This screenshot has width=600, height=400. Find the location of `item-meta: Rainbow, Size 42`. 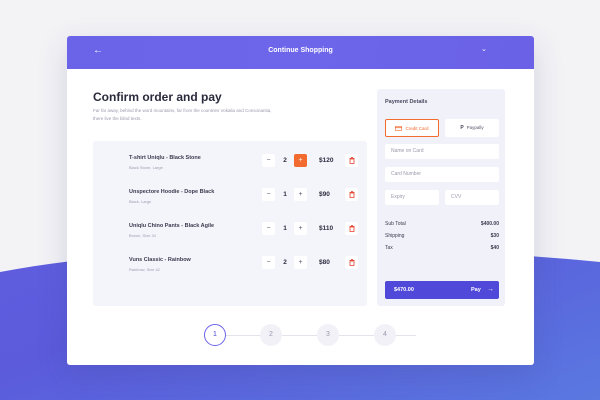

item-meta: Rainbow, Size 42 is located at coordinates (144, 269).